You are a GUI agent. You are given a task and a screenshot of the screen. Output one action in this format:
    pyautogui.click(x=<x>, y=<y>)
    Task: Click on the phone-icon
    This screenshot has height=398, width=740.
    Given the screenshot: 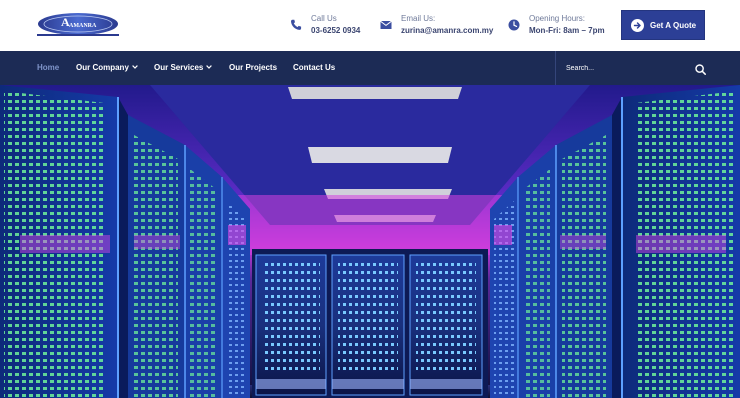 What is the action you would take?
    pyautogui.click(x=296, y=24)
    